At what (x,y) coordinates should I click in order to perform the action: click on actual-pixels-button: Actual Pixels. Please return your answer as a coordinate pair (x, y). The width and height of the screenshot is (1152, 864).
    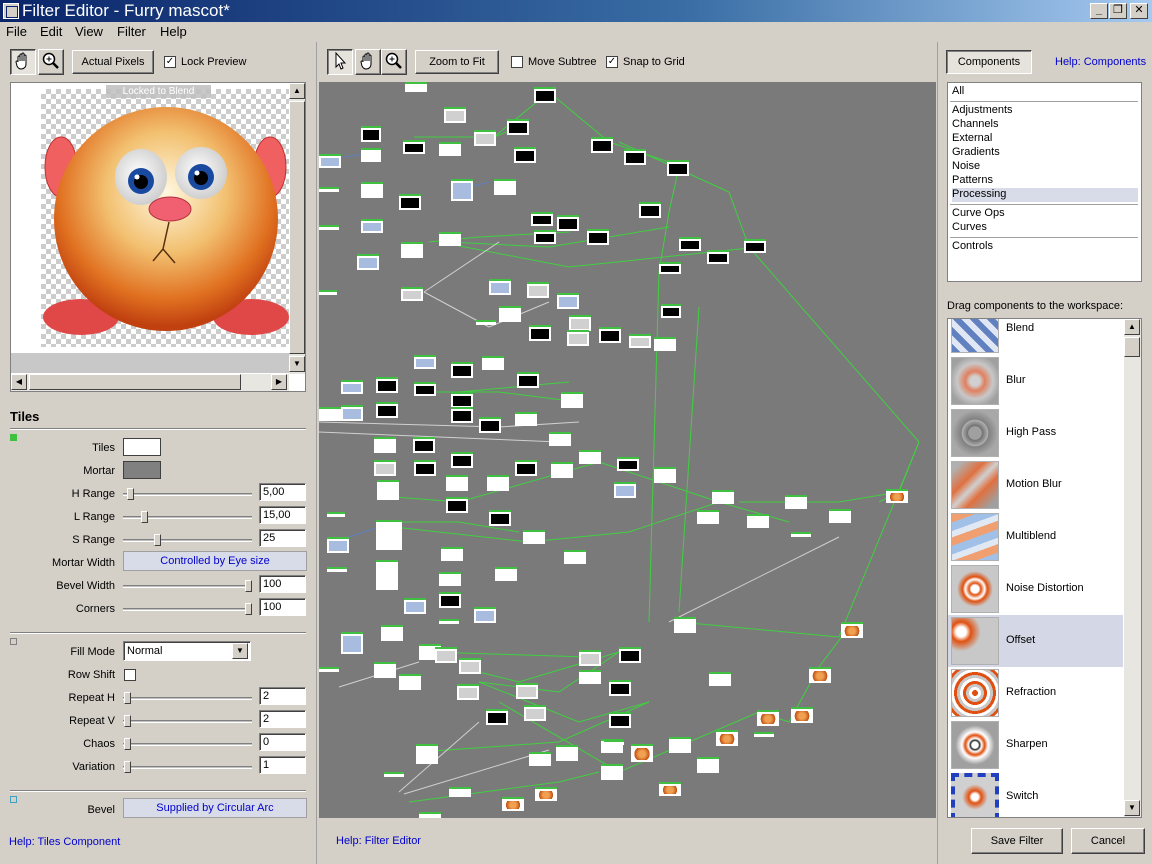
    Looking at the image, I should click on (113, 62).